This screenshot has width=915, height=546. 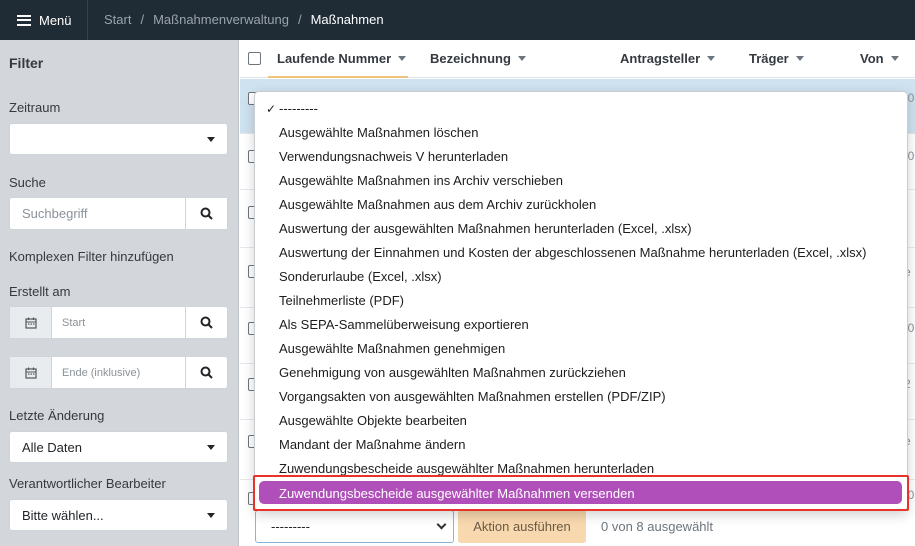 I want to click on menu-item-teilnehmerliste: Teilnehmerliste (PDF), so click(x=341, y=300).